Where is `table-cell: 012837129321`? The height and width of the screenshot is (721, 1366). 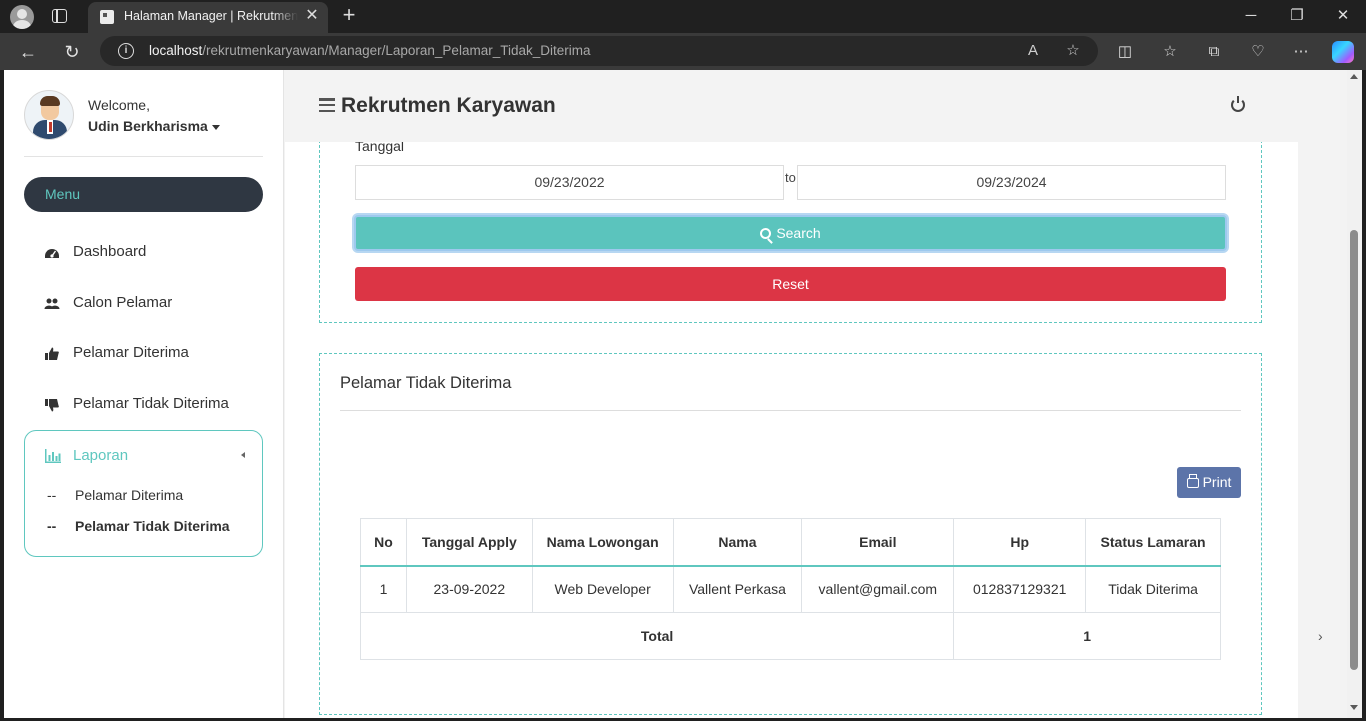 table-cell: 012837129321 is located at coordinates (1020, 589).